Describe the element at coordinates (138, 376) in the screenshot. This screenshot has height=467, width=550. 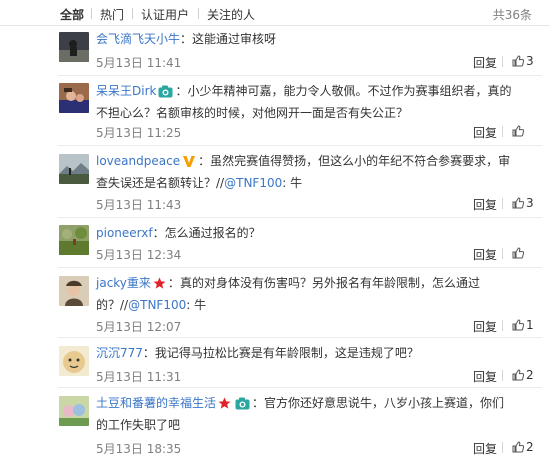
I see `comment-time: 5月13日 11:31` at that location.